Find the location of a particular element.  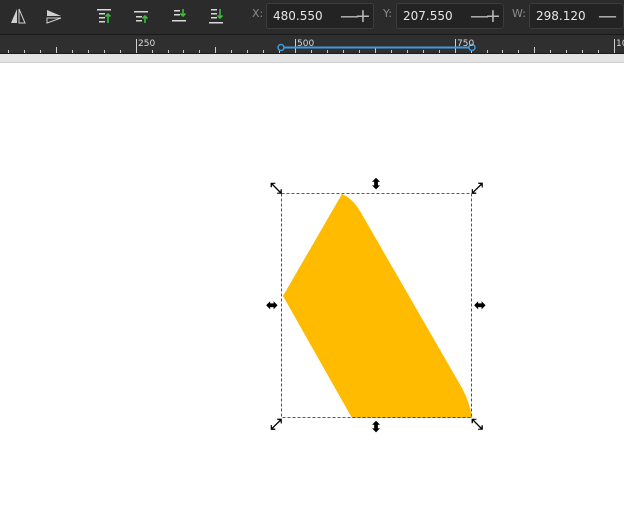

y-decrement-button: — is located at coordinates (479, 16).